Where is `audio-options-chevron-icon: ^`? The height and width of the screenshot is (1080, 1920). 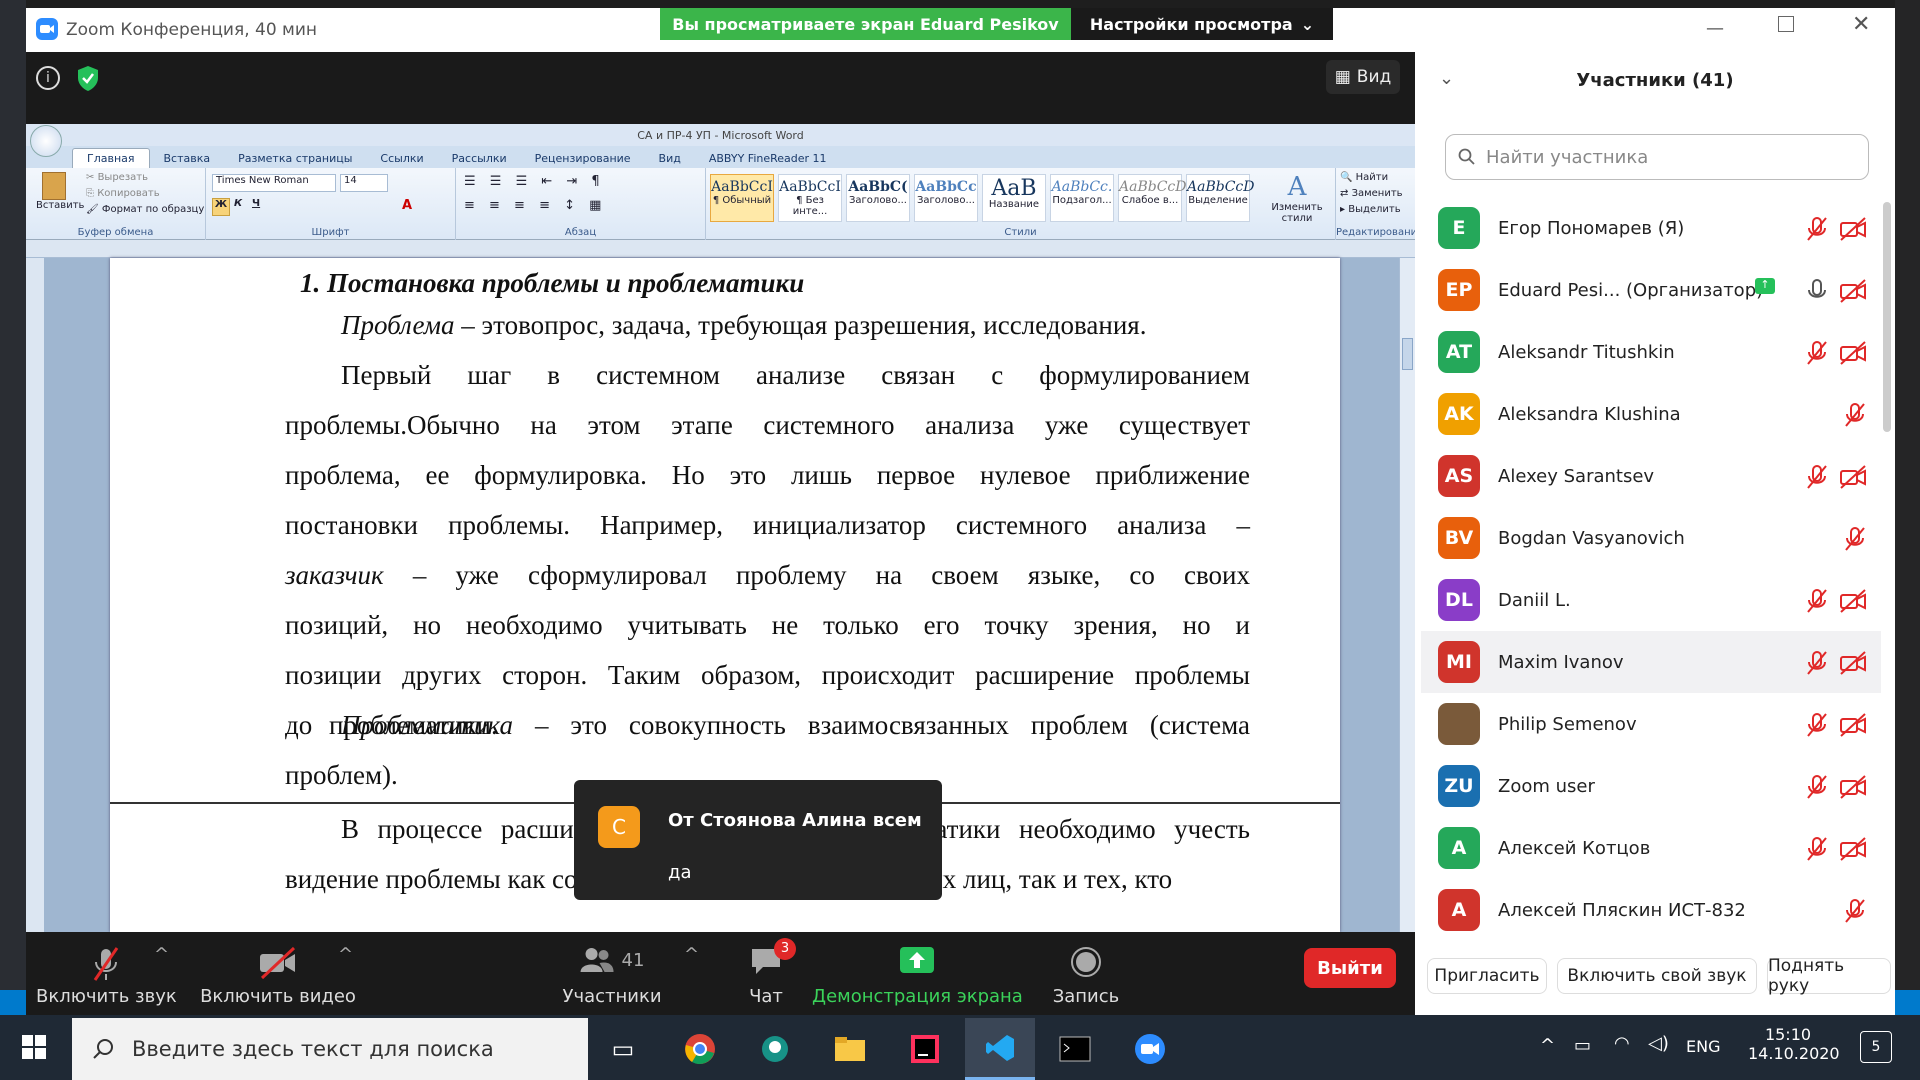
audio-options-chevron-icon: ^ is located at coordinates (161, 954).